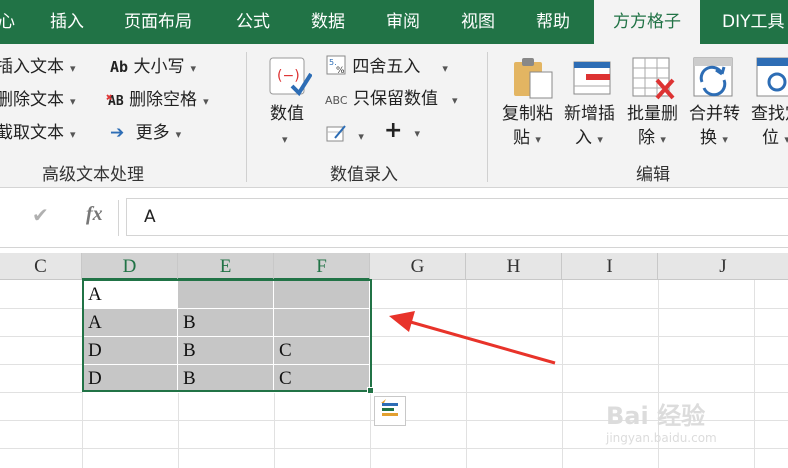 The height and width of the screenshot is (468, 788). What do you see at coordinates (287, 114) in the screenshot?
I see `value-button-label: 数值` at bounding box center [287, 114].